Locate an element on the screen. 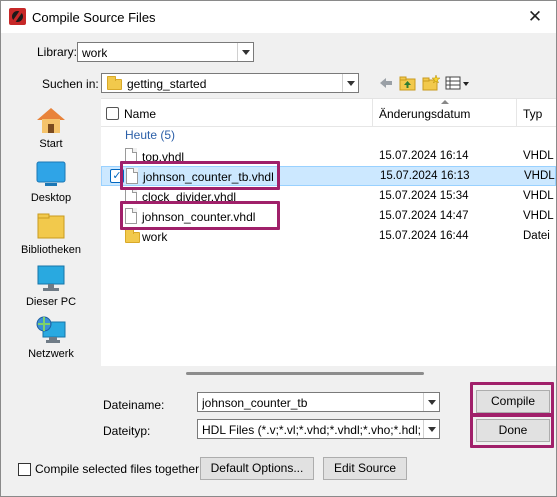 The width and height of the screenshot is (557, 497). file-date: 15.07.2024 16:14 is located at coordinates (424, 156).